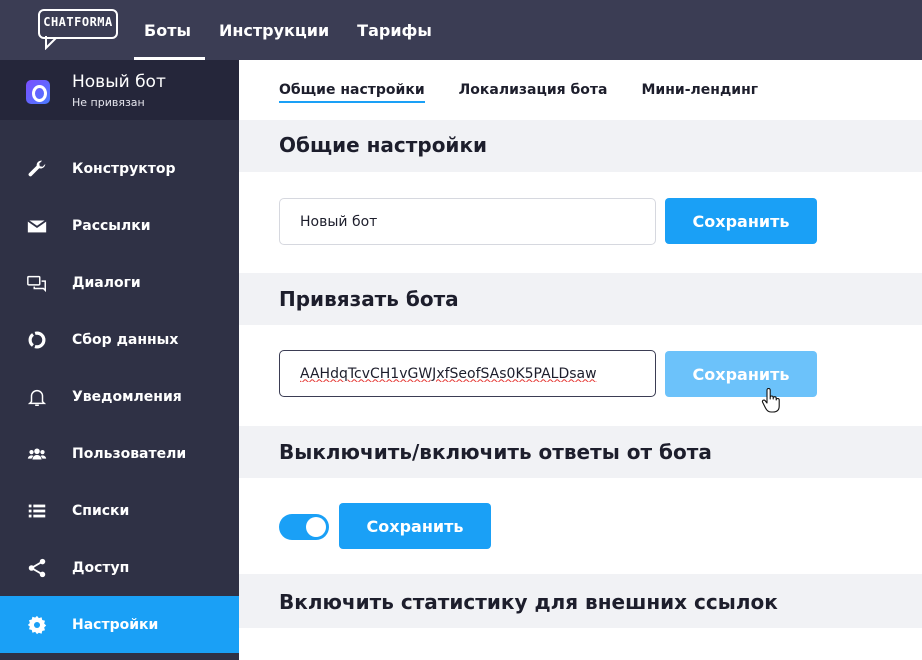 The width and height of the screenshot is (922, 660). Describe the element at coordinates (770, 400) in the screenshot. I see `hand-pointer-cursor-icon` at that location.